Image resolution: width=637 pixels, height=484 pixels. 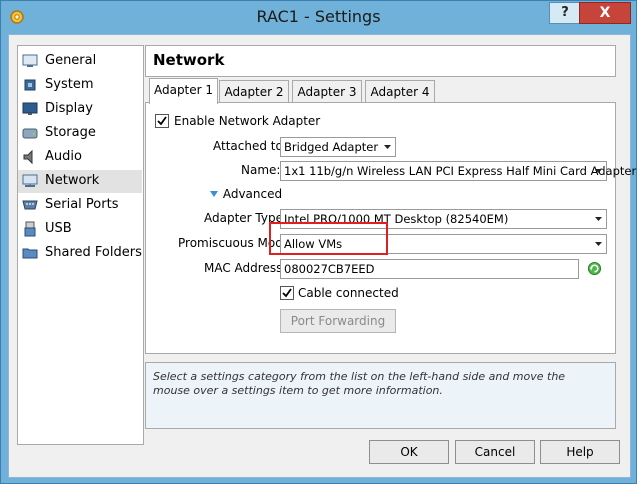 What do you see at coordinates (189, 60) in the screenshot?
I see `page-title: Network` at bounding box center [189, 60].